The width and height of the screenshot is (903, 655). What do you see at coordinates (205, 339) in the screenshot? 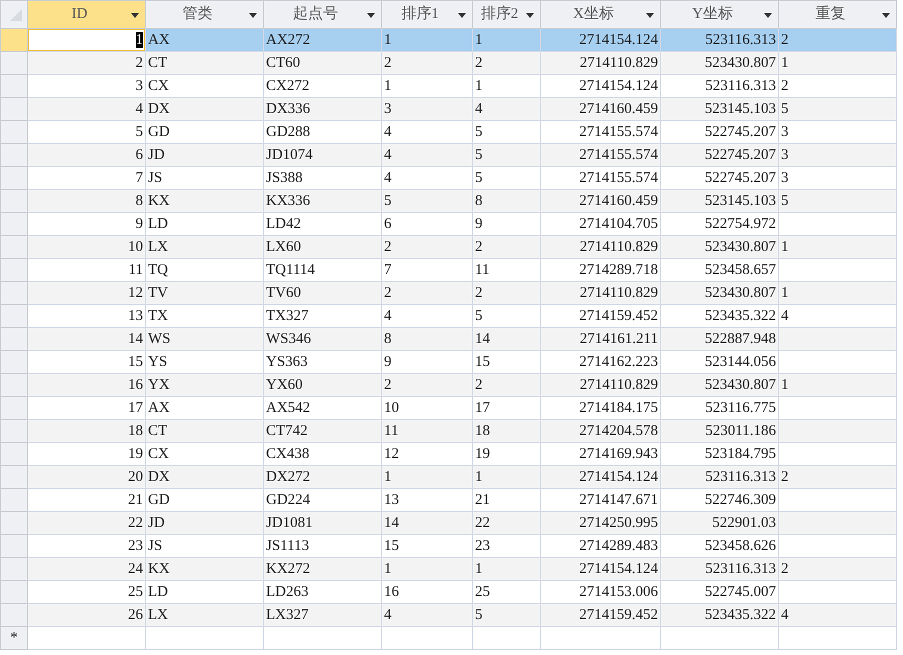
I see `table-cell: WS` at bounding box center [205, 339].